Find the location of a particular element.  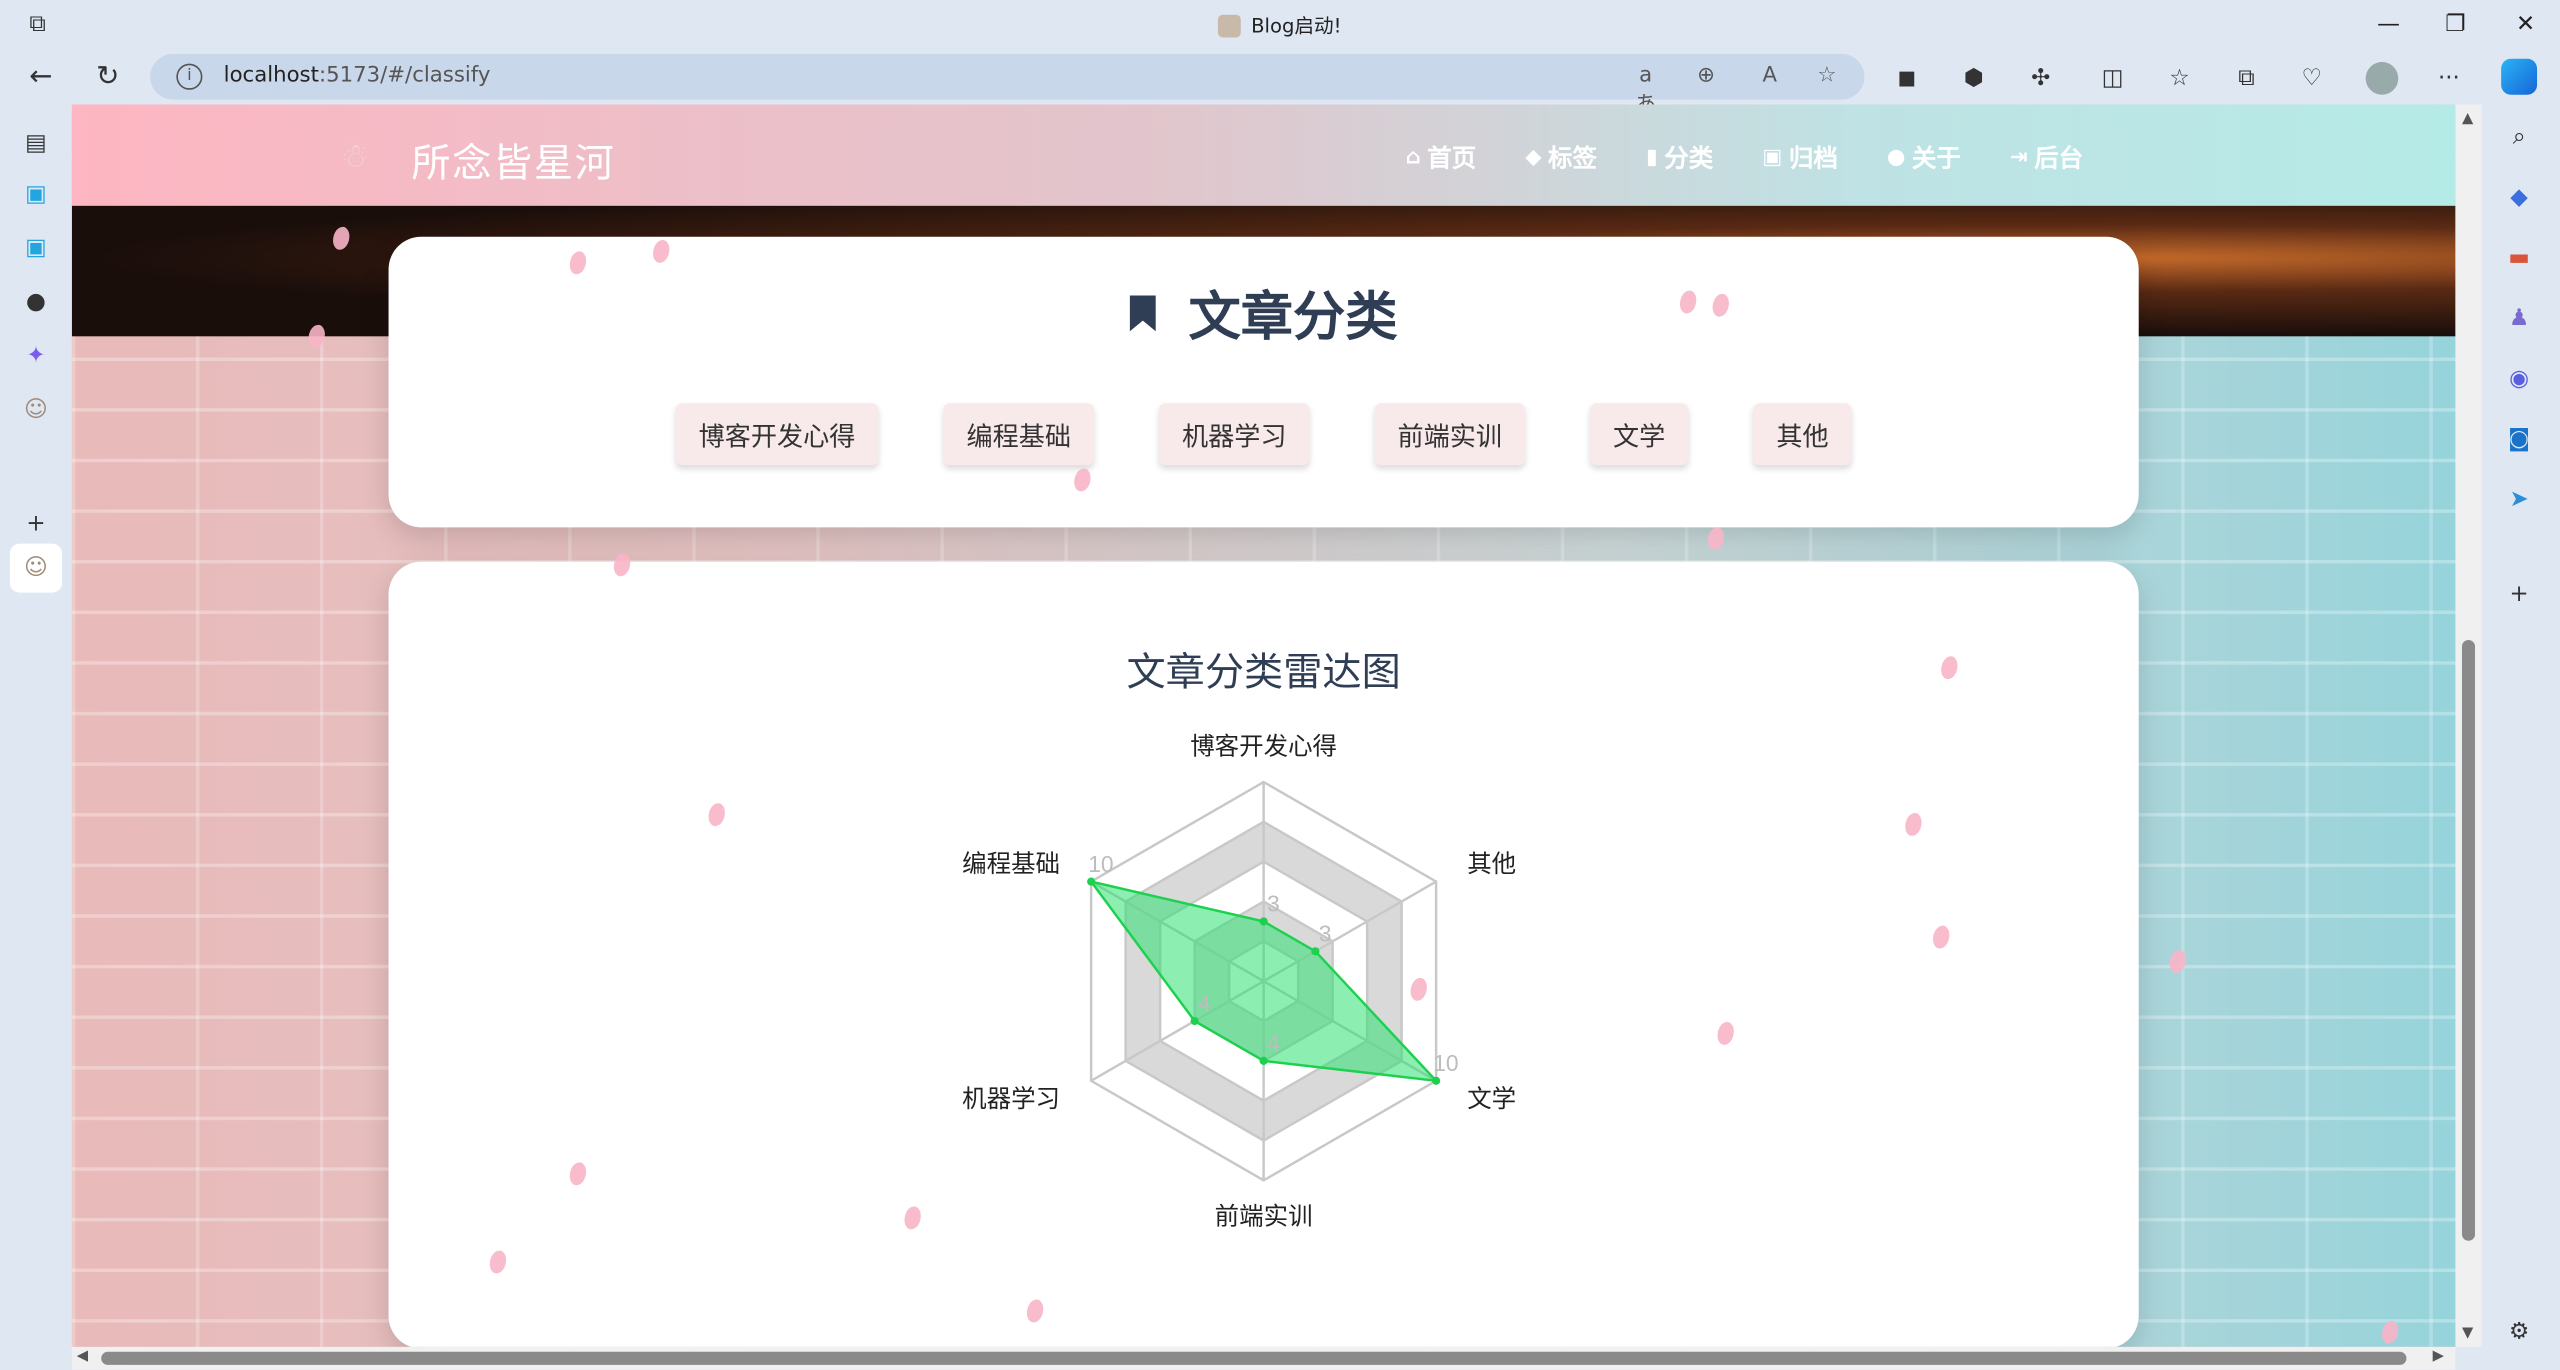

category-button: 机器学习 is located at coordinates (1234, 434).